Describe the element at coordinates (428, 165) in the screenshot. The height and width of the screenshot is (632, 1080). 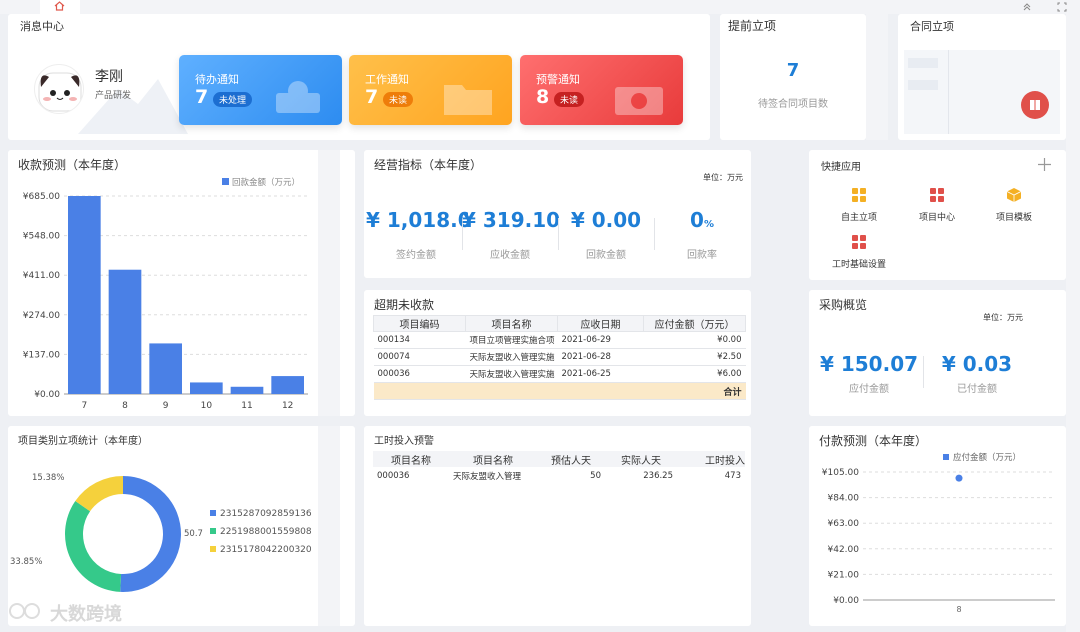
I see `kpi-title: 经营指标（本年度）` at that location.